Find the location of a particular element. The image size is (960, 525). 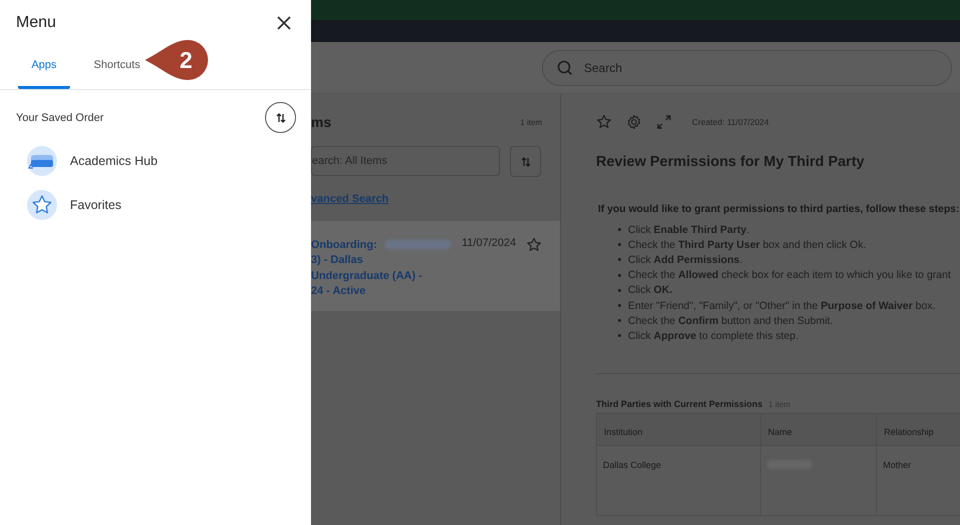

instruction-step: Click Add Permissions. is located at coordinates (685, 260).